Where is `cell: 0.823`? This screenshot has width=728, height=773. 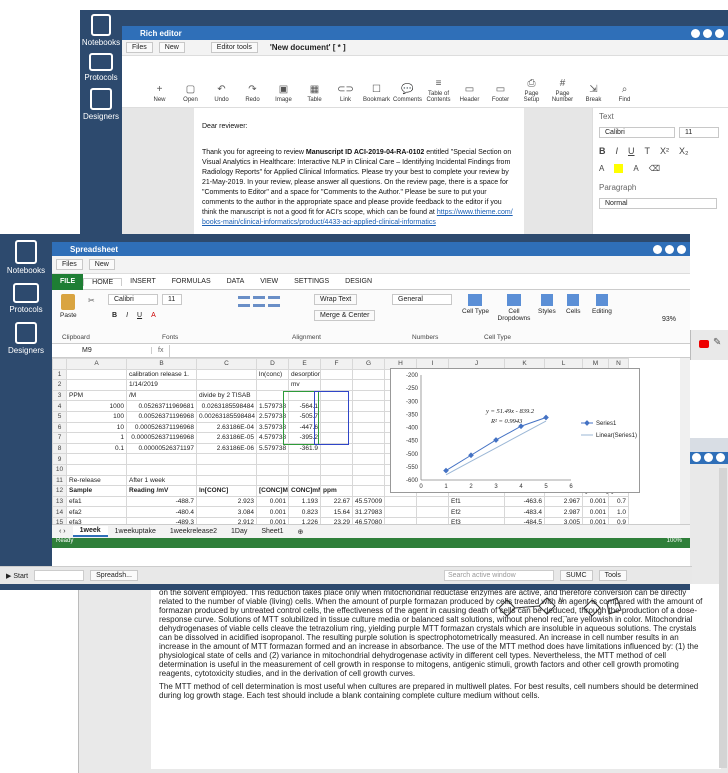
cell: 0.823 is located at coordinates (304, 512).